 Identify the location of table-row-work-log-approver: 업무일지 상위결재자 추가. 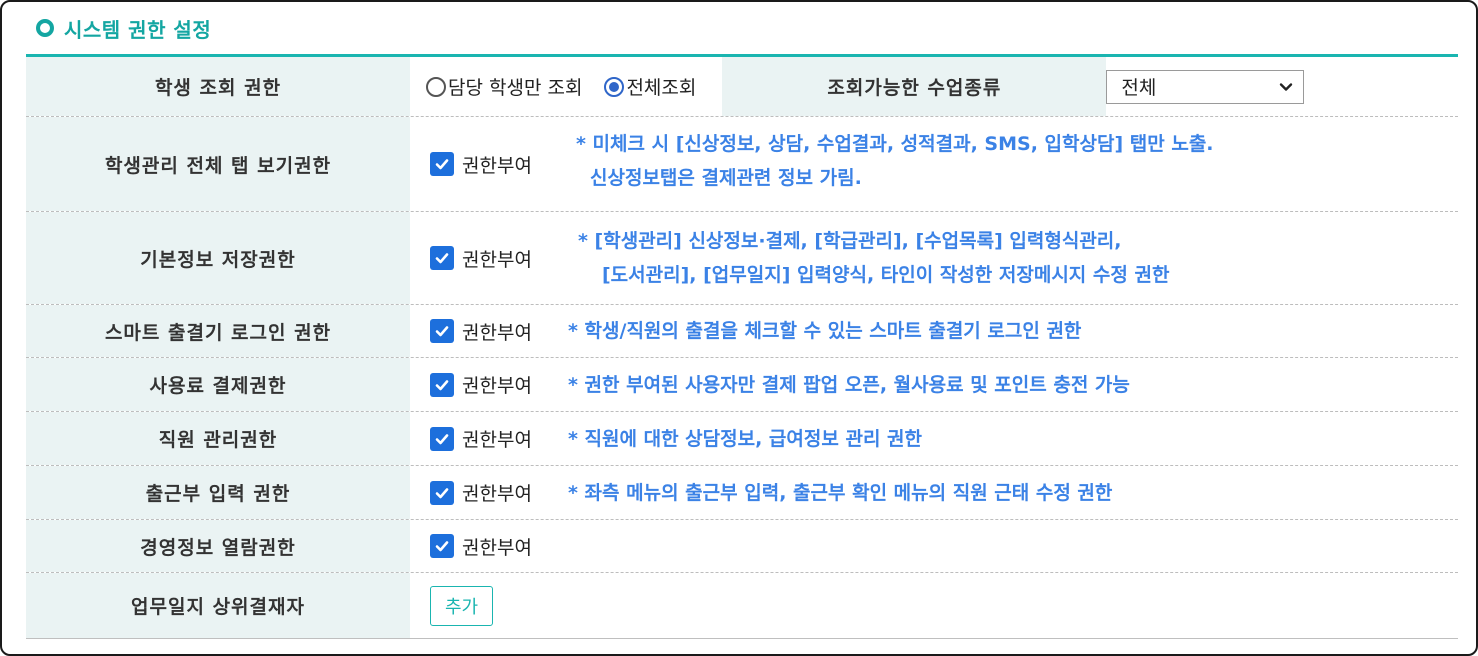
(742, 605).